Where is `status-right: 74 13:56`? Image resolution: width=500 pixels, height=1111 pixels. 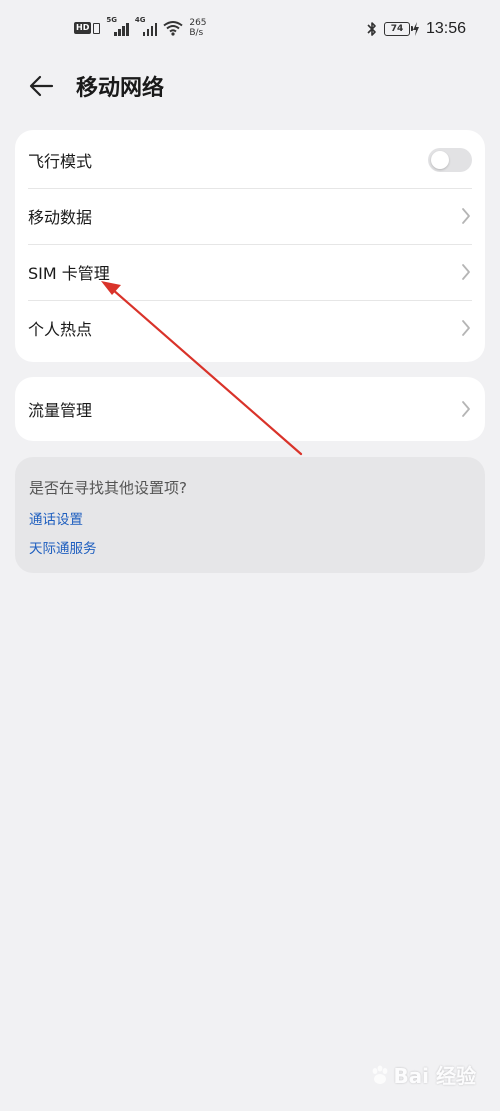 status-right: 74 13:56 is located at coordinates (416, 29).